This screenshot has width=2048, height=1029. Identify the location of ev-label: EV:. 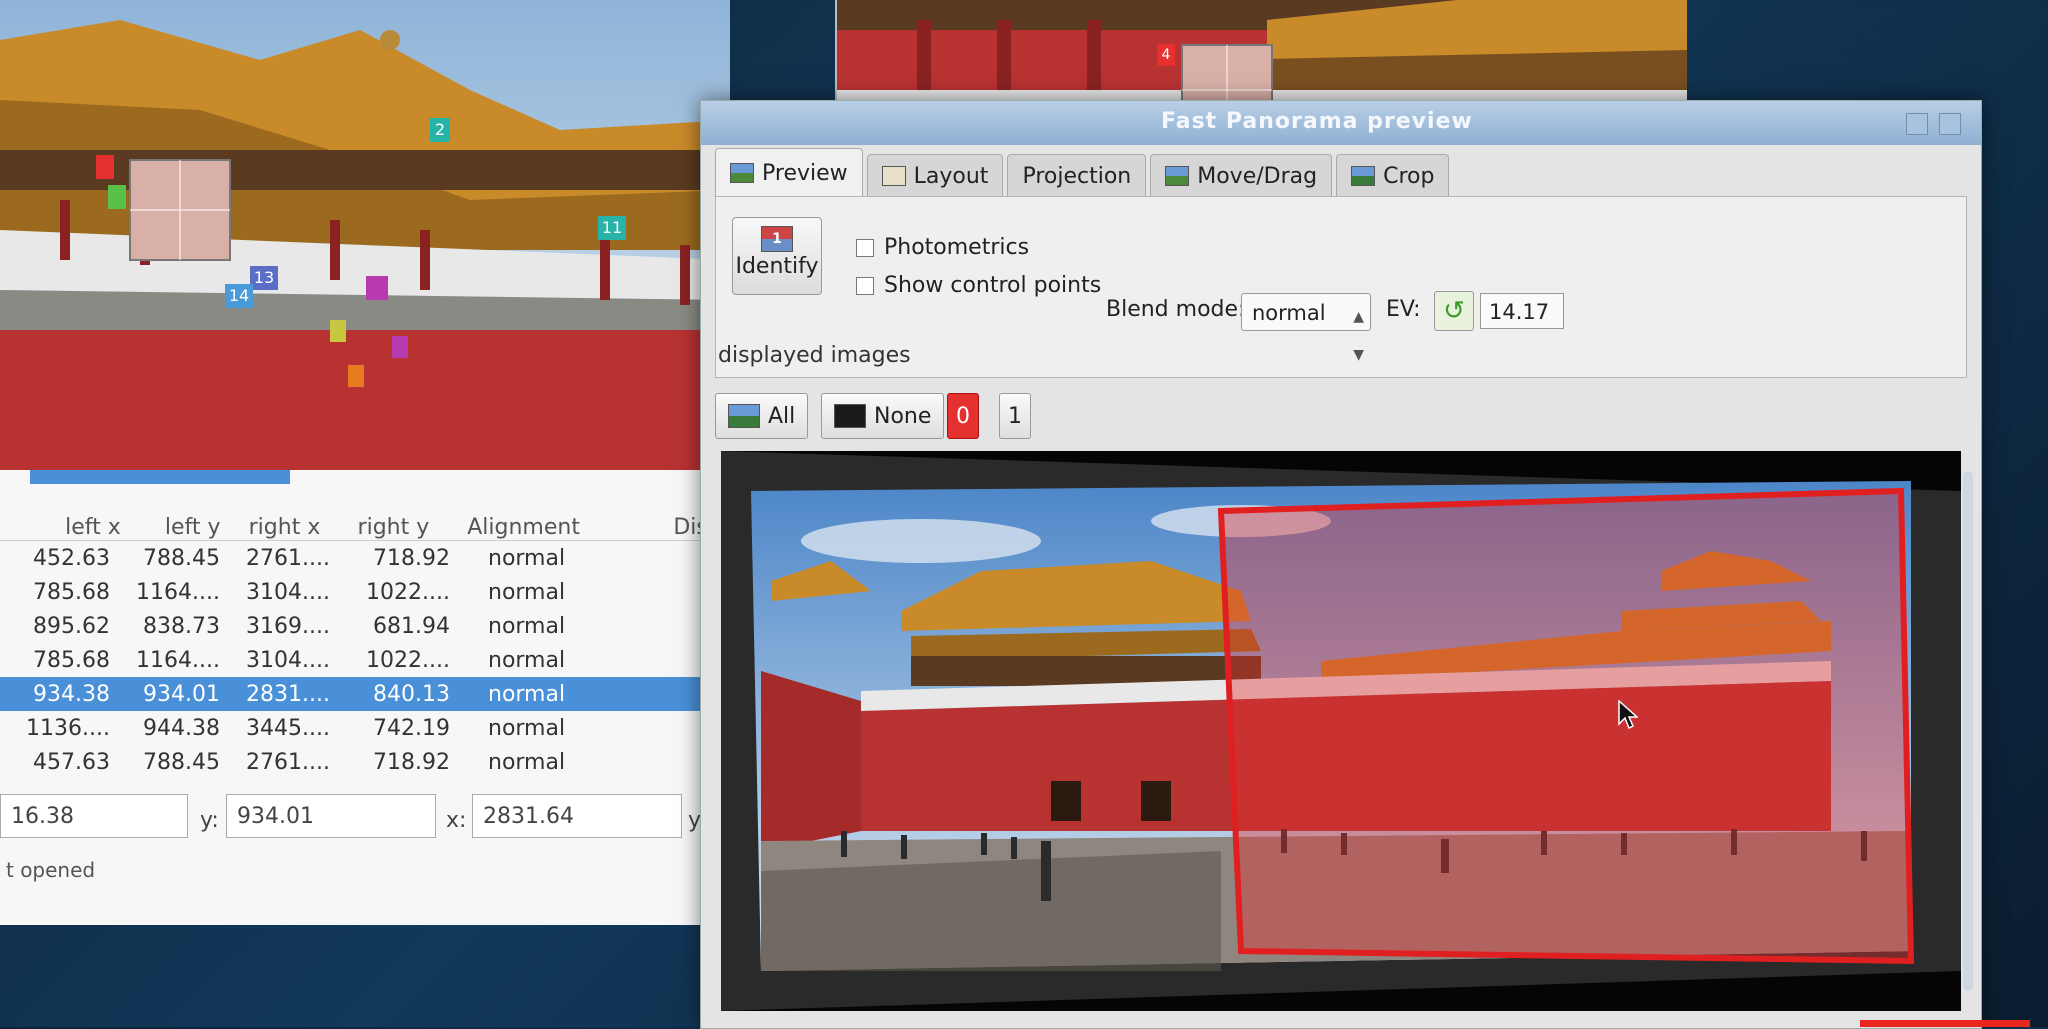
(1403, 309).